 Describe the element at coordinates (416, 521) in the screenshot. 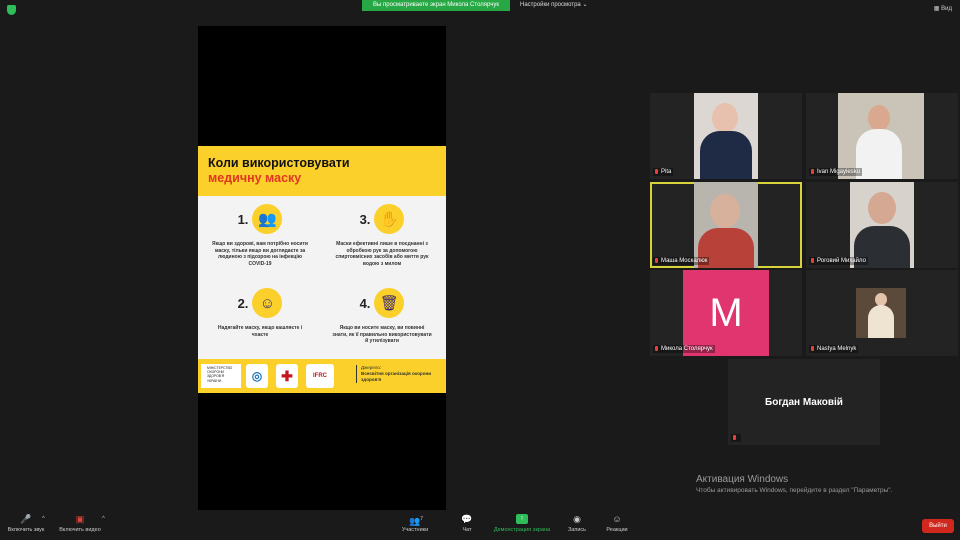

I see `participants-icon: 👥7` at that location.